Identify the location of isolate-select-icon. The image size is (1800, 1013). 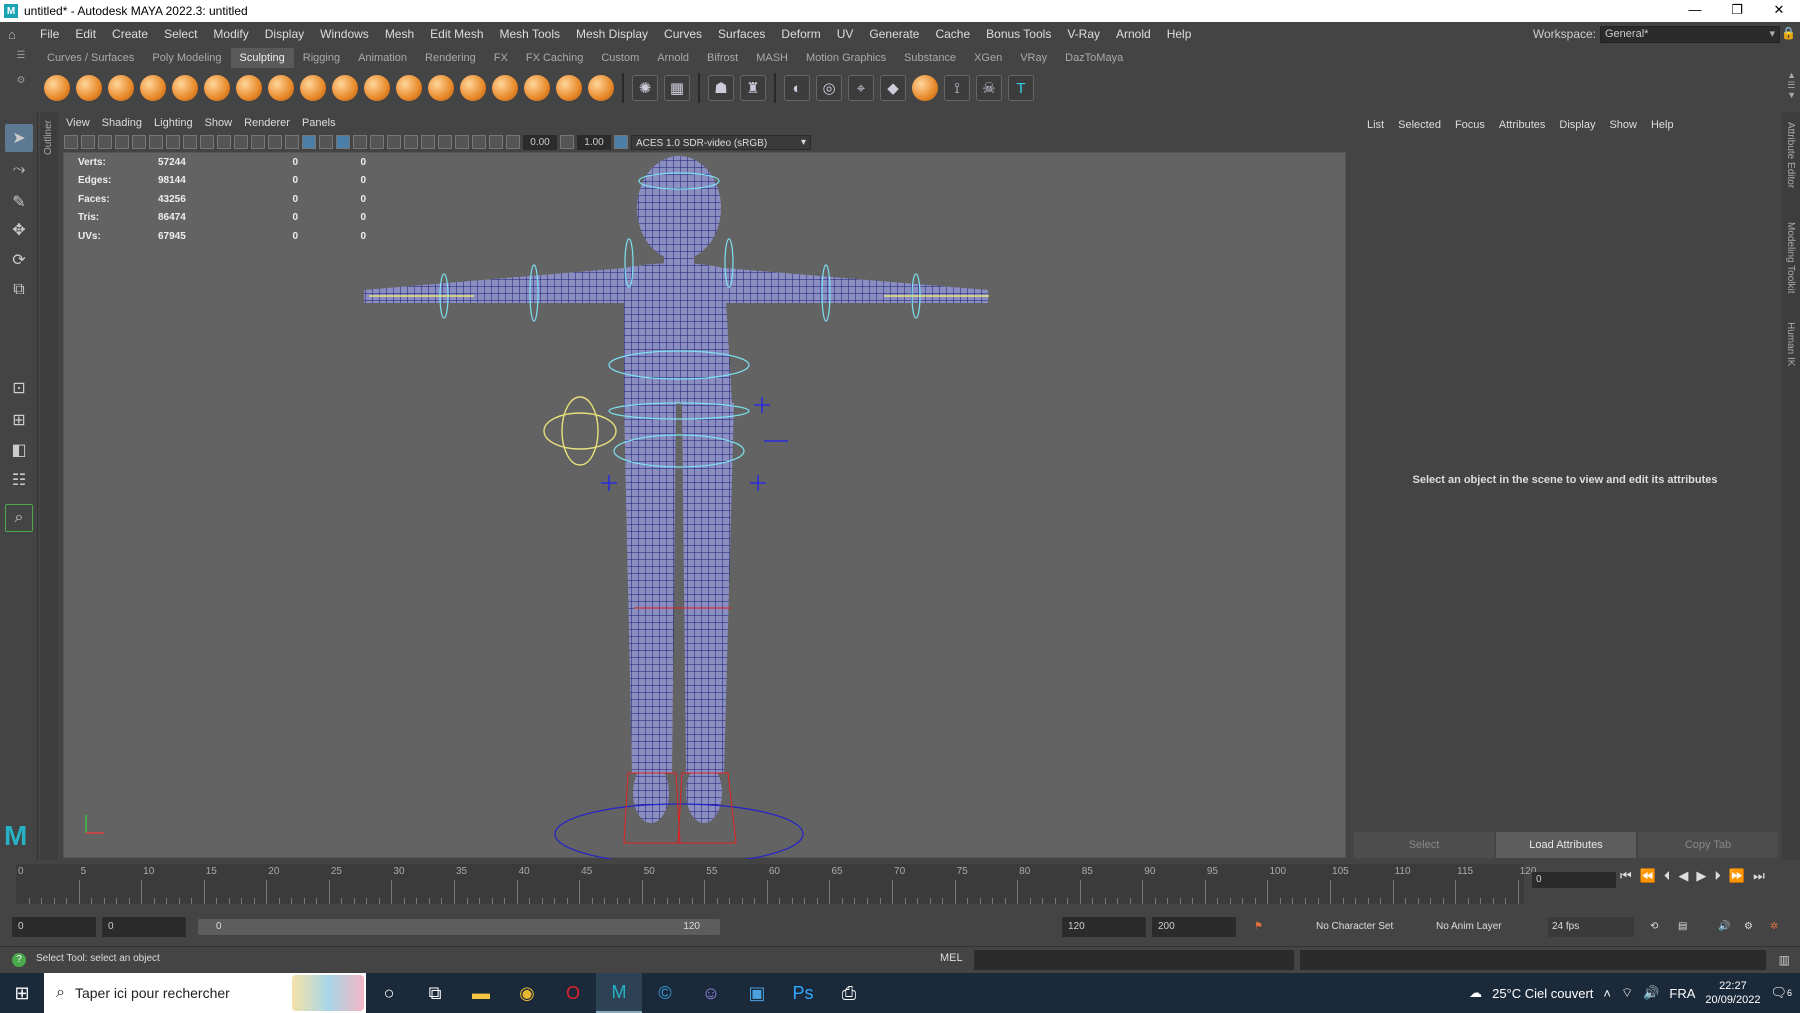
(462, 142).